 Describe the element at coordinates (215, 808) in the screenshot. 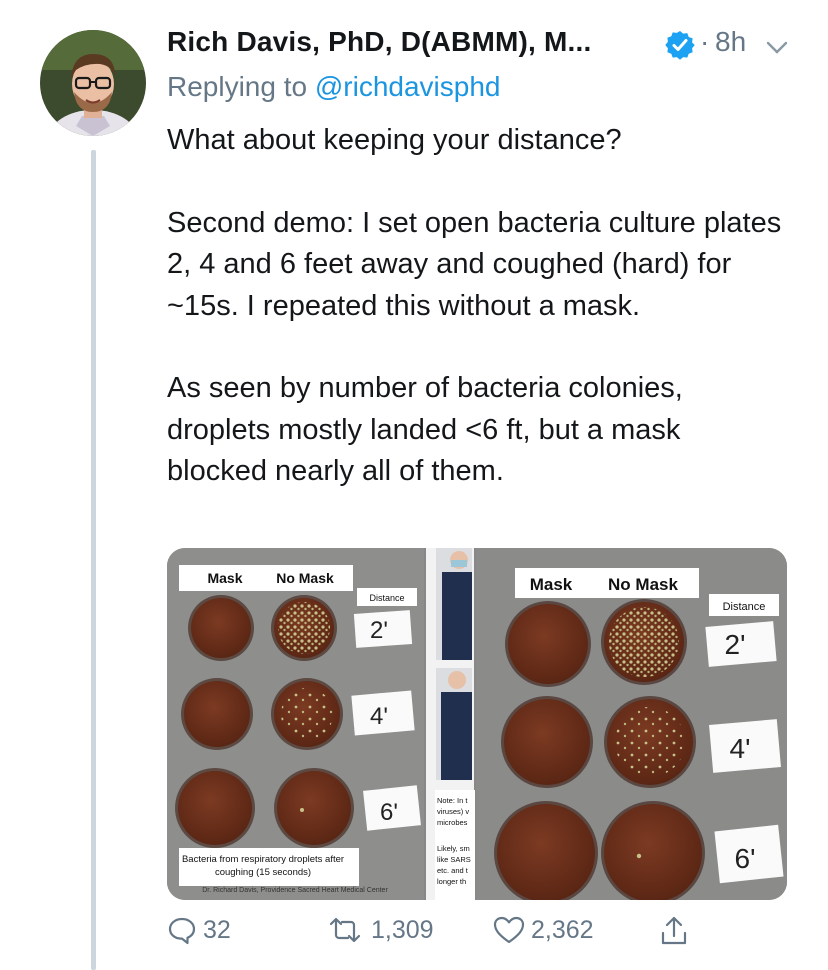

I see `left-plate-mask-6ft` at that location.